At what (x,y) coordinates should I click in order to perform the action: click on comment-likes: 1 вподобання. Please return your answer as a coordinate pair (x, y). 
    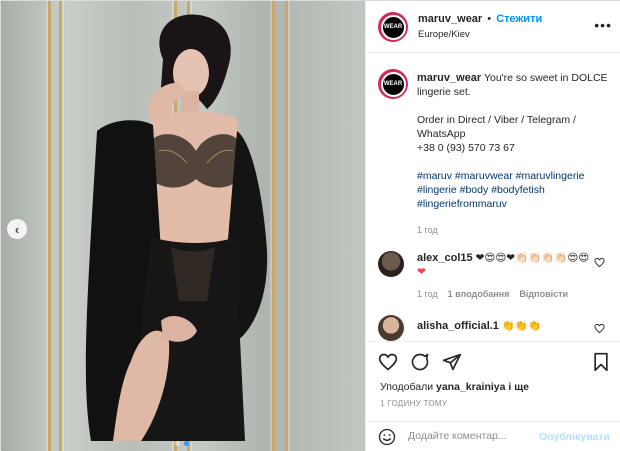
    Looking at the image, I should click on (479, 294).